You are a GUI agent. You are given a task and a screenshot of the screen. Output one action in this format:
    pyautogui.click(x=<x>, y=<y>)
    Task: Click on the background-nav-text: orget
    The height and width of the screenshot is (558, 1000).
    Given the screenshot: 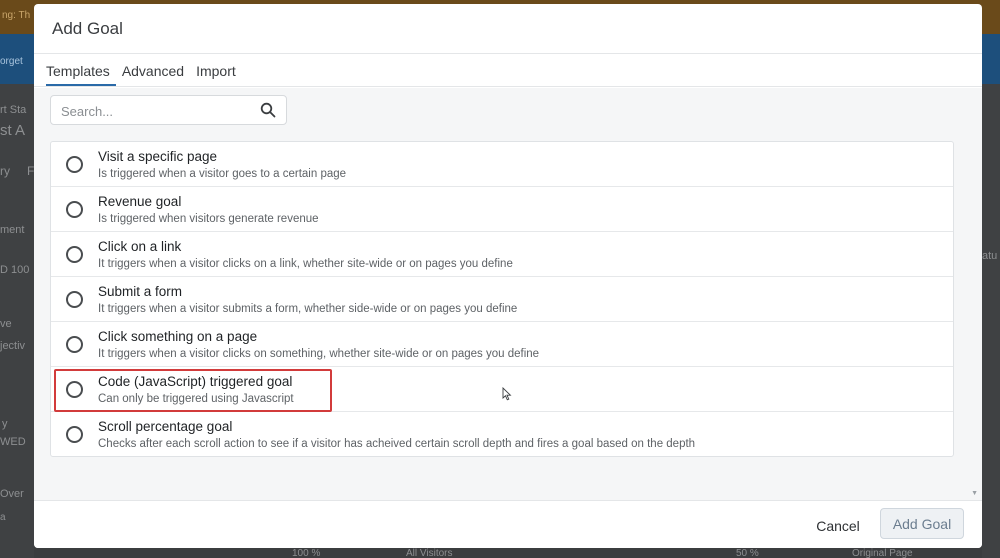 What is the action you would take?
    pyautogui.click(x=11, y=61)
    